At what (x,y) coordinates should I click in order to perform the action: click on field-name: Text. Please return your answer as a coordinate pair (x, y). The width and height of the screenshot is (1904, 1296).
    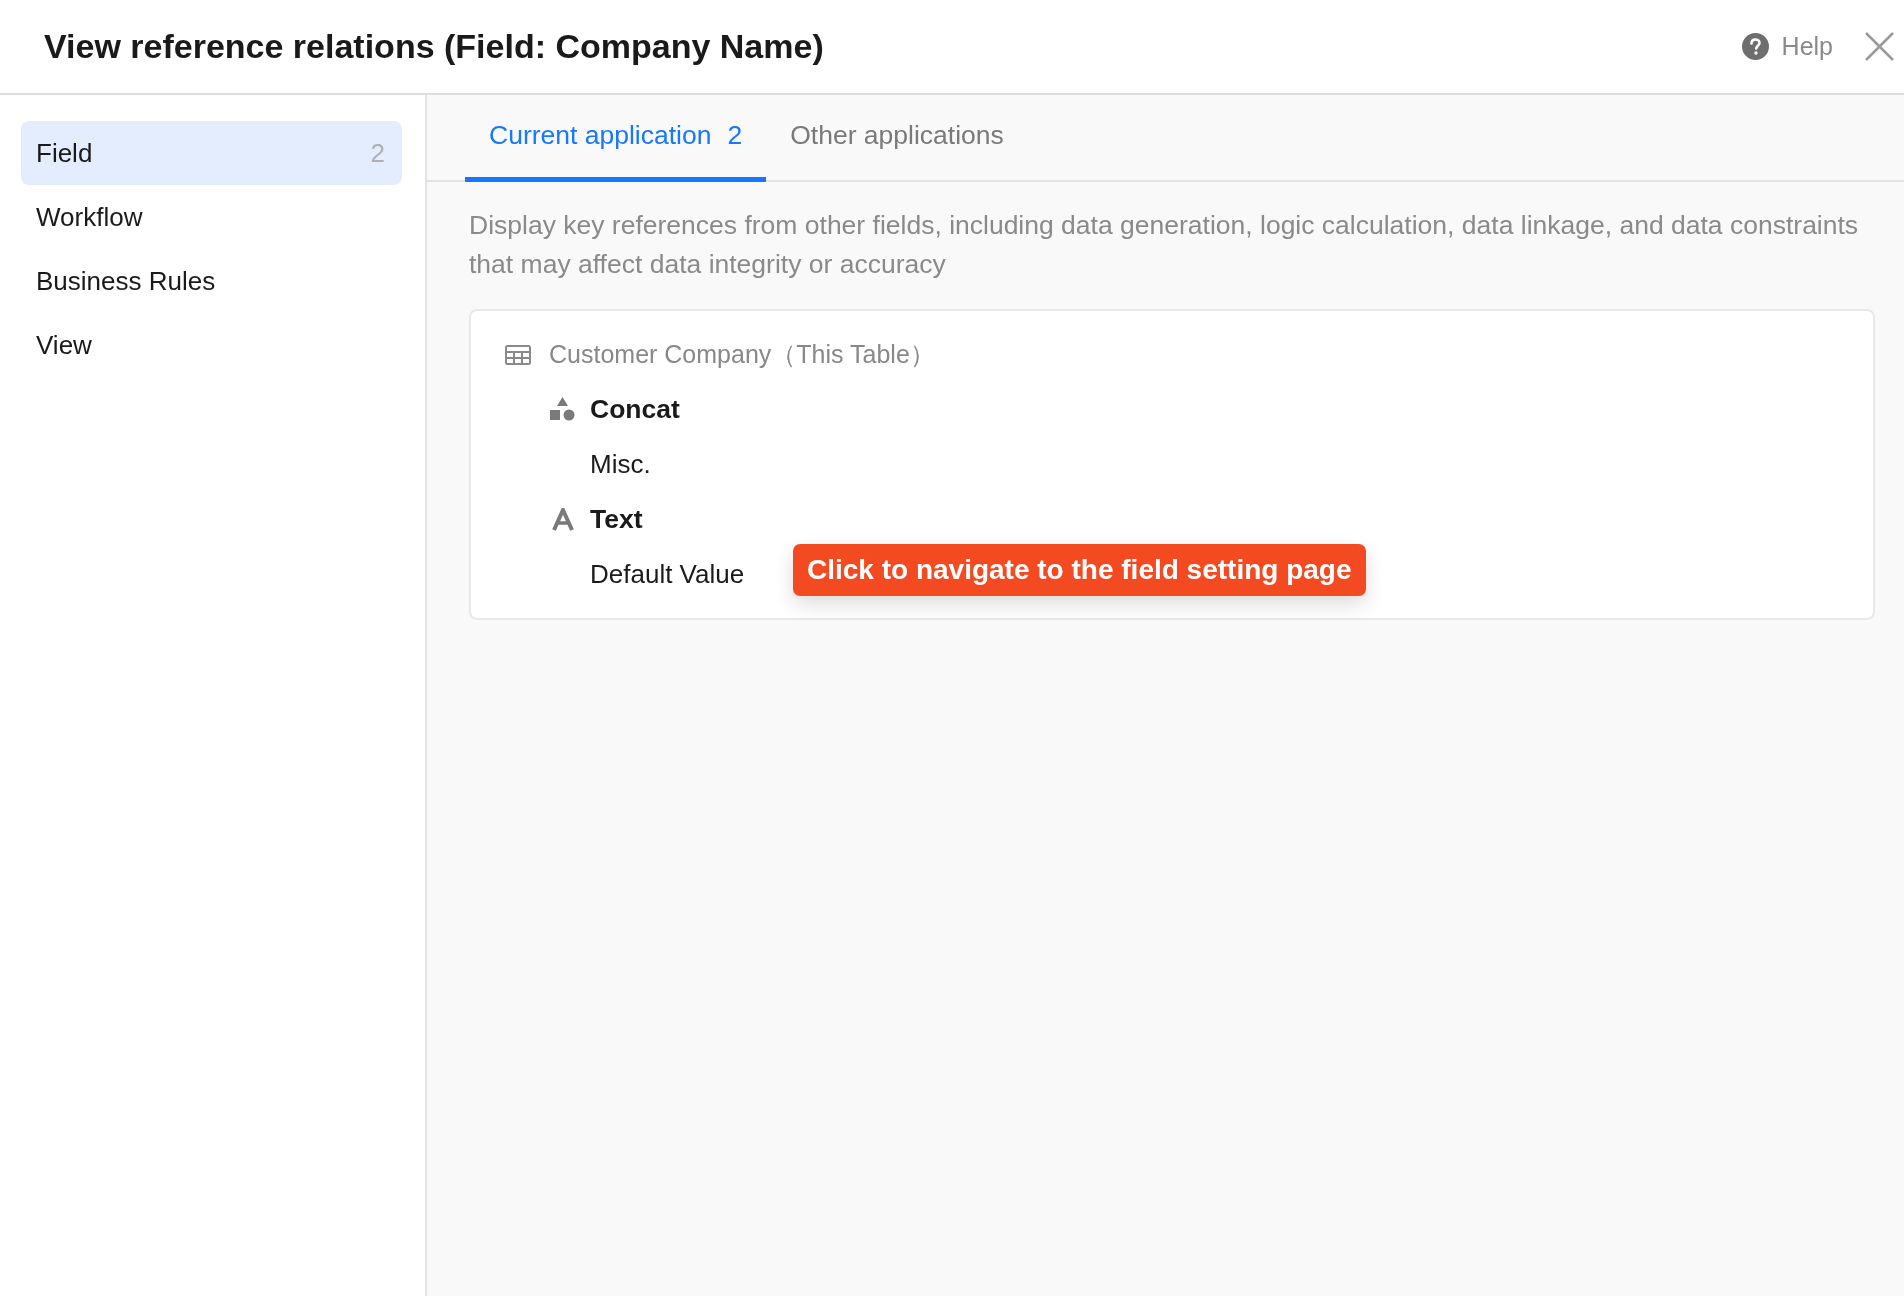
    Looking at the image, I should click on (616, 519).